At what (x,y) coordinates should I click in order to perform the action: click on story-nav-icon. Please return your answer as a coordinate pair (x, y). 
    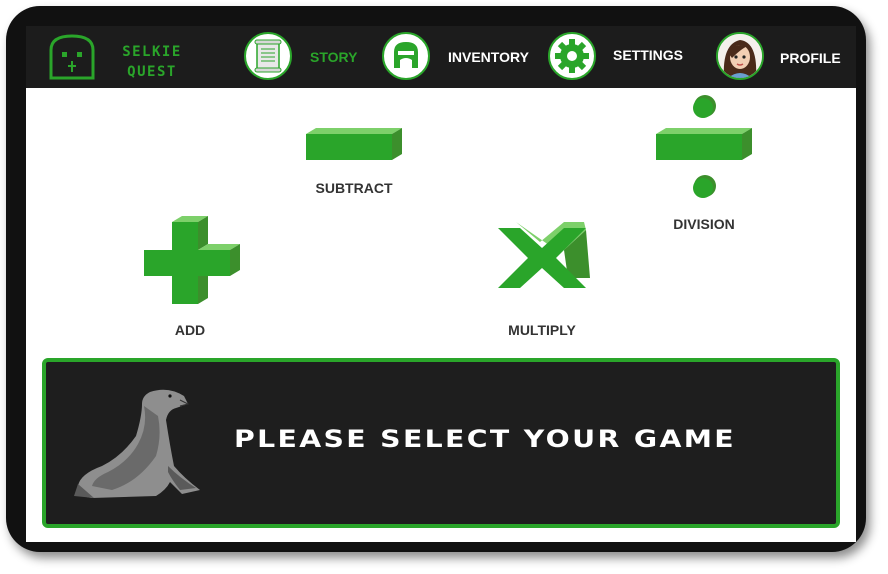
    Looking at the image, I should click on (268, 56).